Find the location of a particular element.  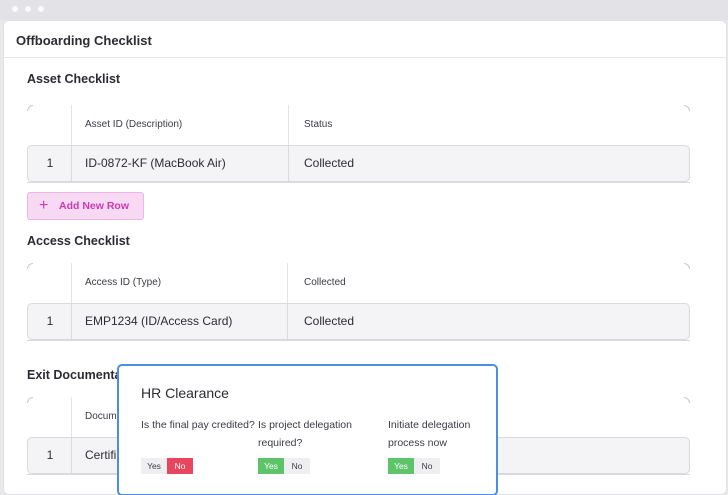

access-section-title: Access Checklist is located at coordinates (78, 241).